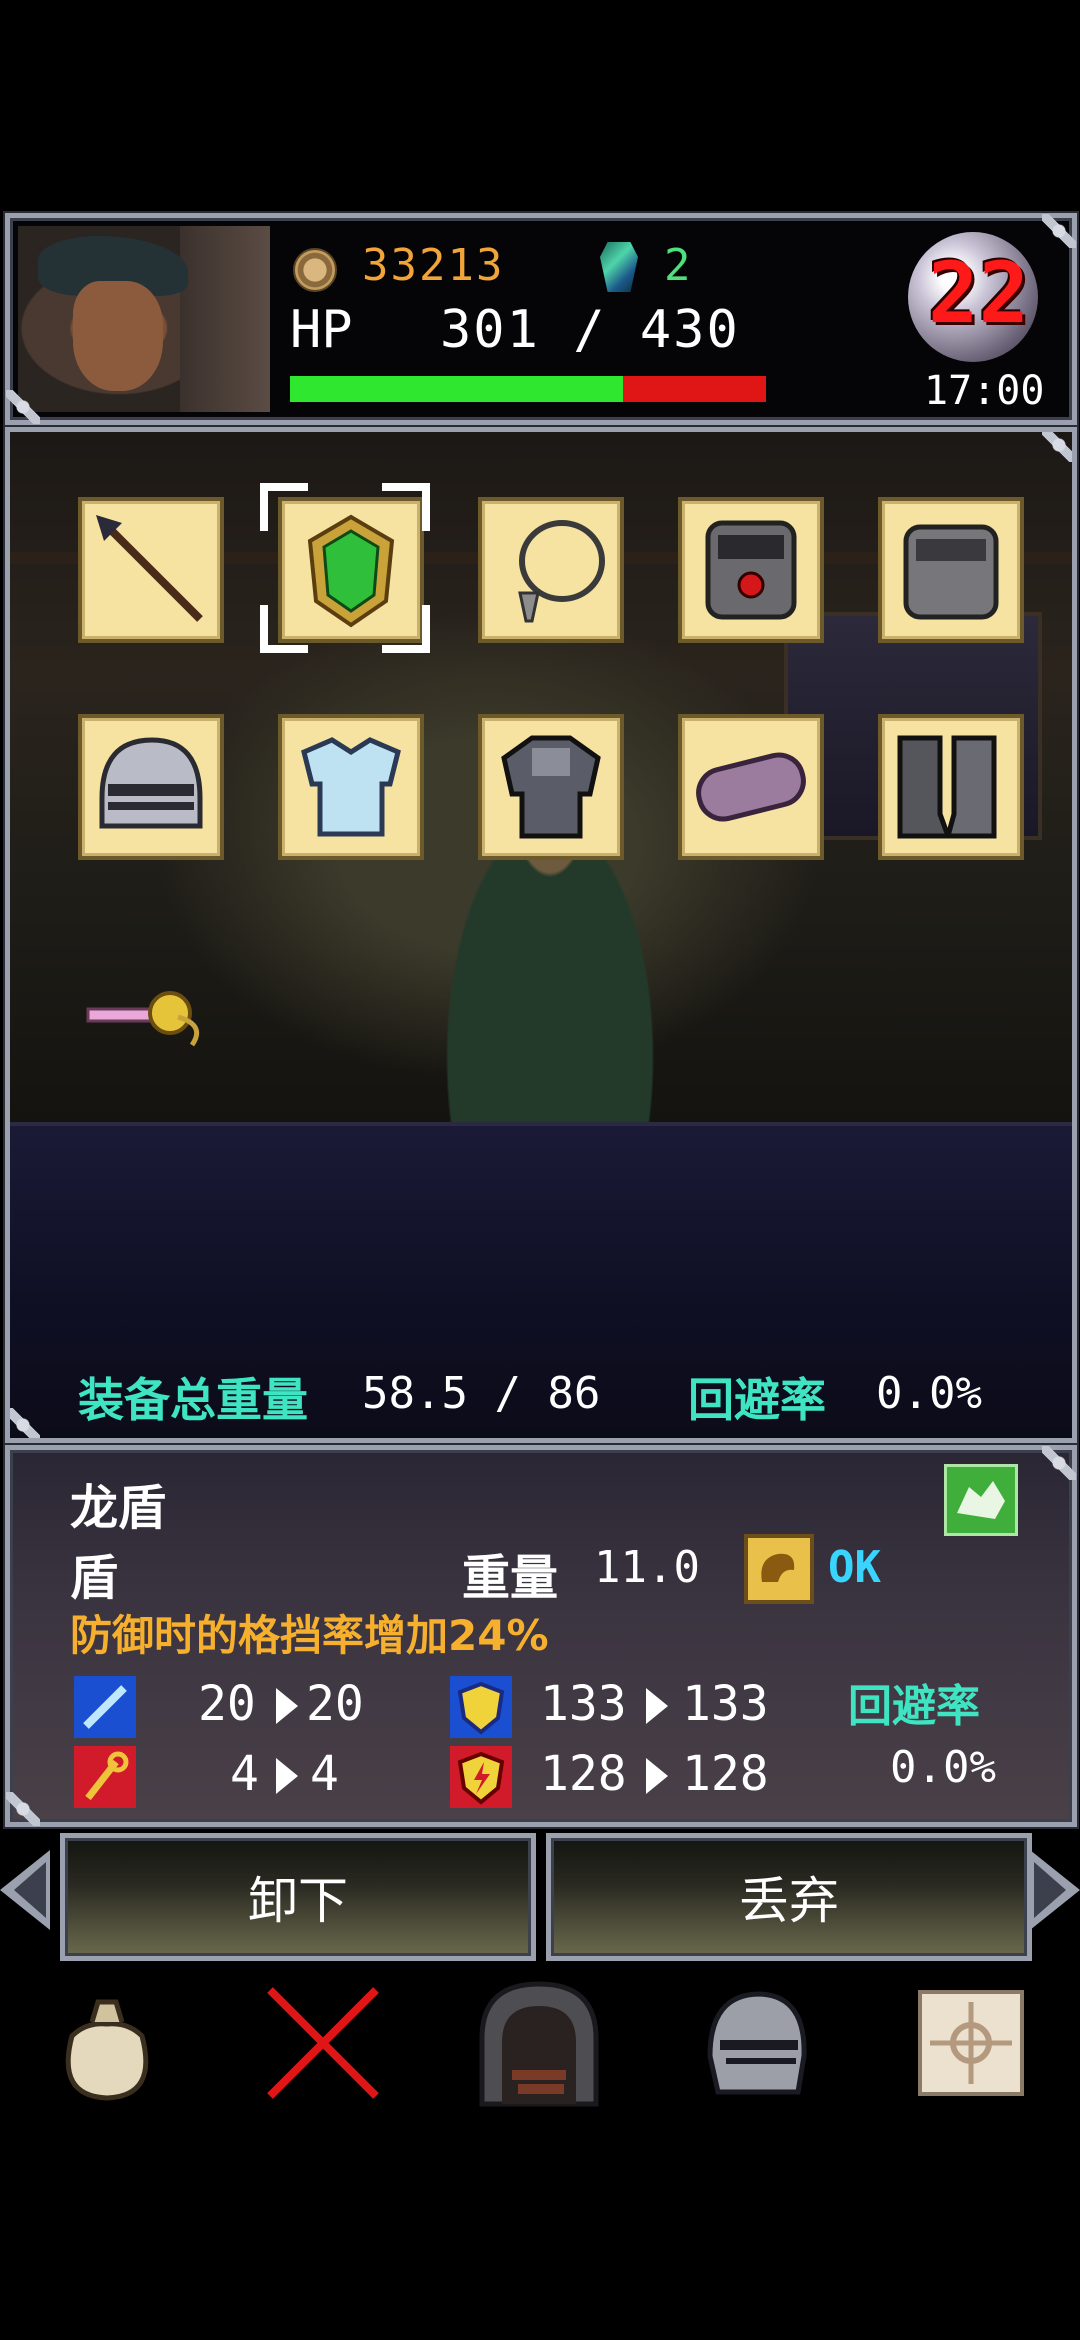 Image resolution: width=1080 pixels, height=2340 pixels. Describe the element at coordinates (1055, 1890) in the screenshot. I see `right-ornament-icon` at that location.